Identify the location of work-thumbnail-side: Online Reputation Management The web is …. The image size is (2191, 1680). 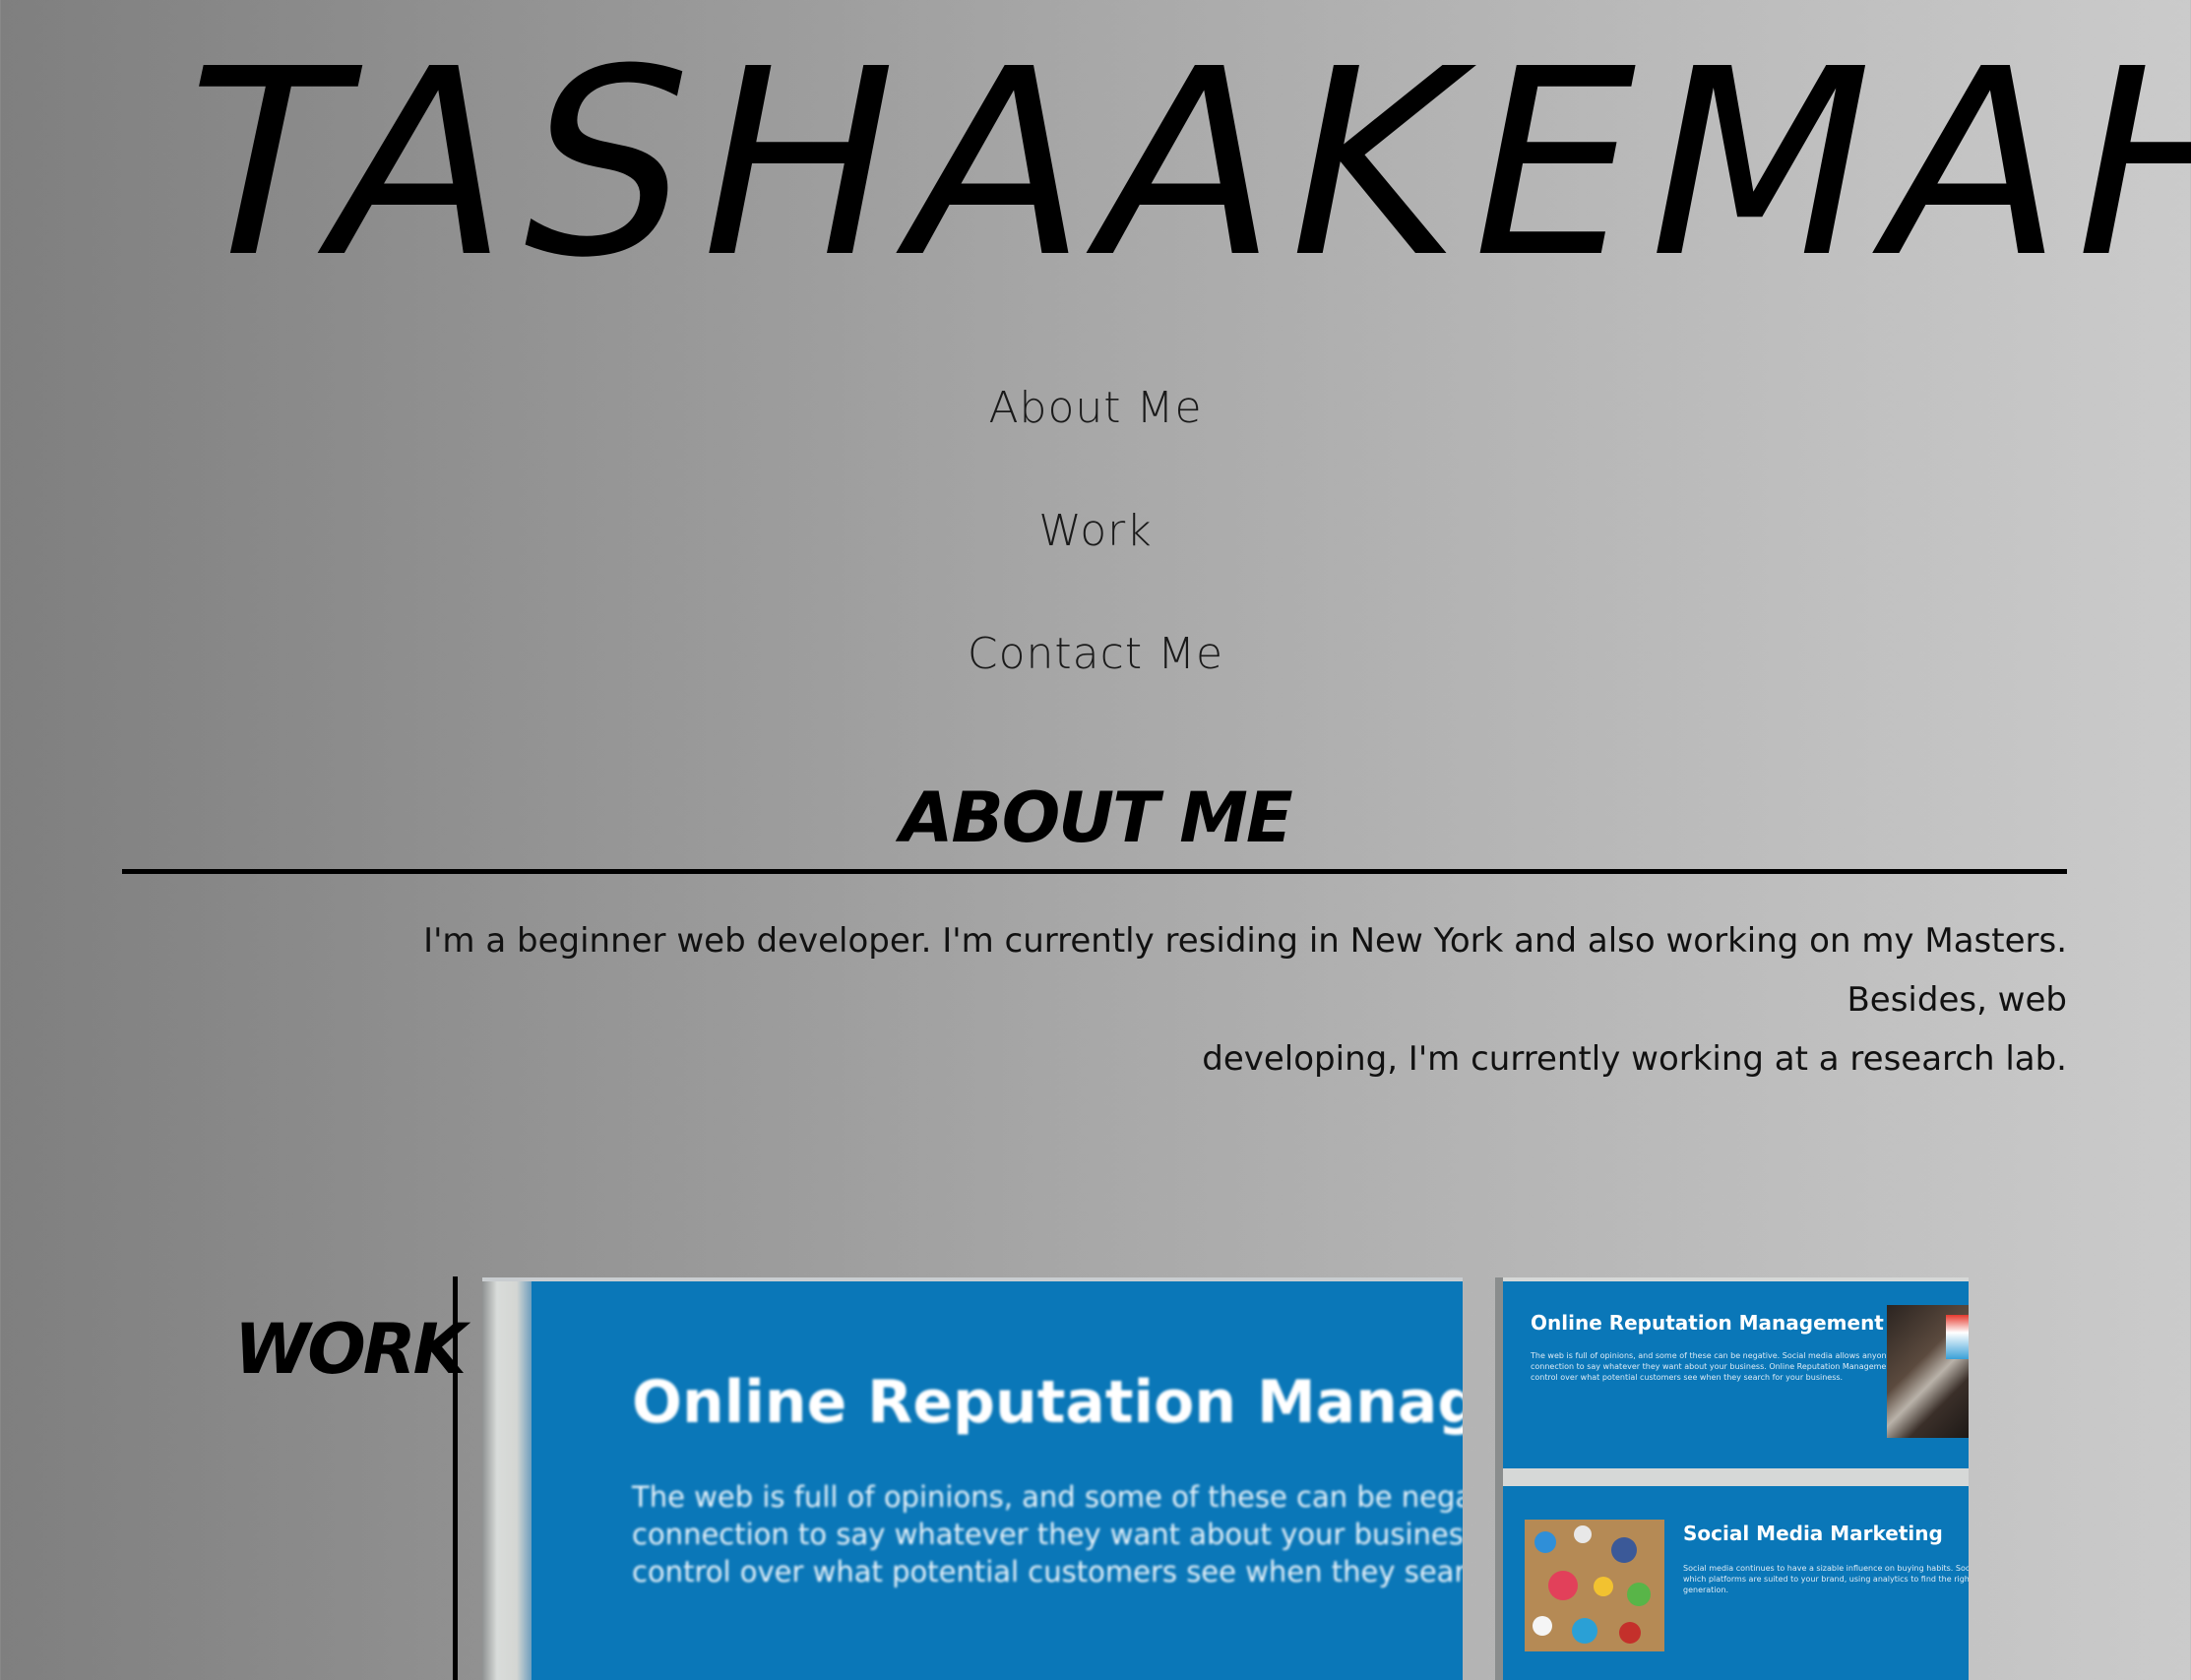
(1732, 1478).